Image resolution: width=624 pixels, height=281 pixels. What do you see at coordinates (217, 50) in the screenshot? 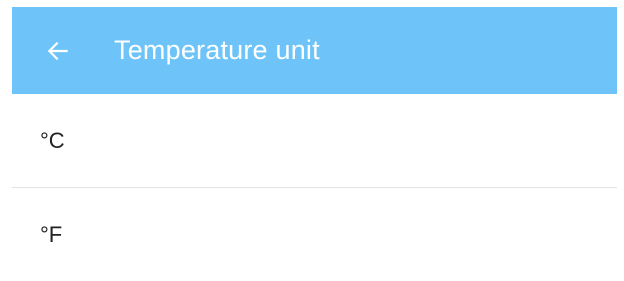
I see `page-title: Temperature unit` at bounding box center [217, 50].